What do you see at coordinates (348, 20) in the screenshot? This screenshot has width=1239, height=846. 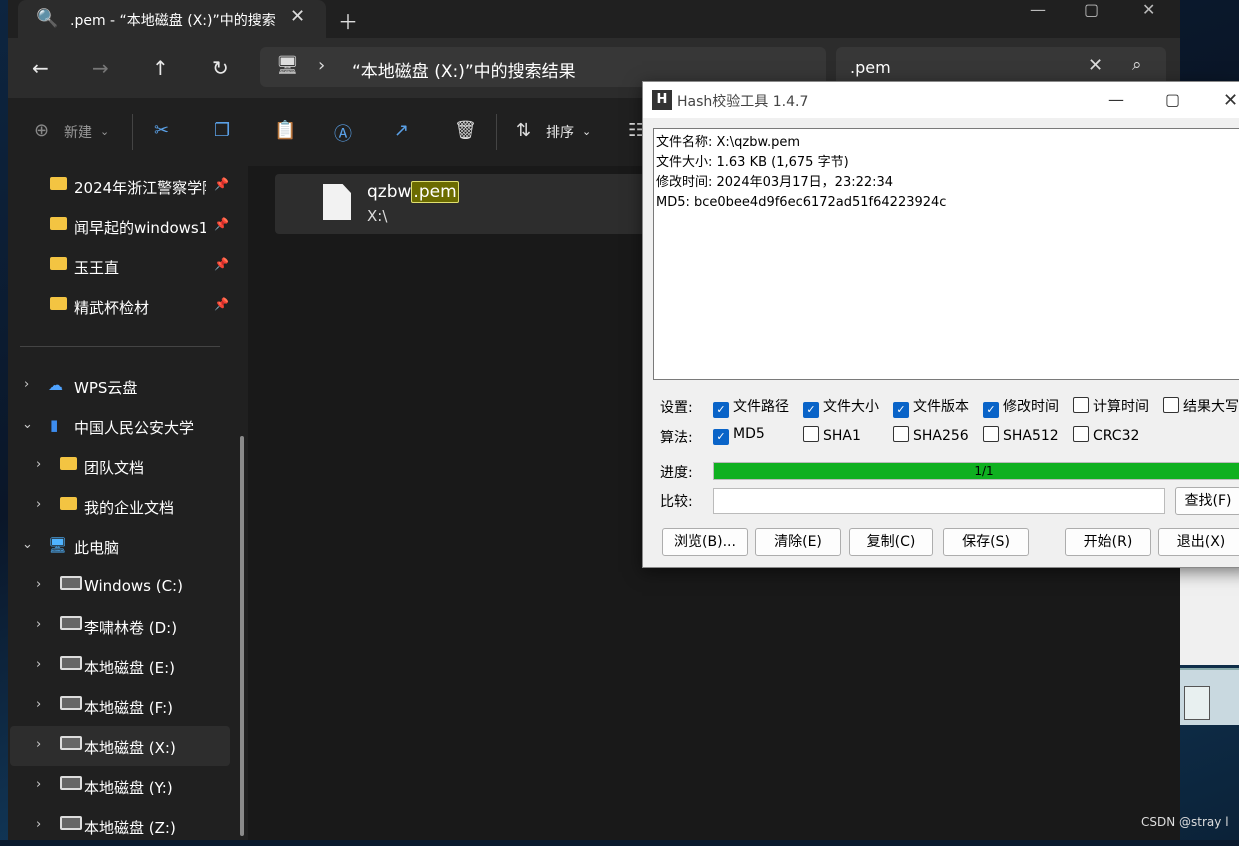 I see `new-tab-icon: ＋` at bounding box center [348, 20].